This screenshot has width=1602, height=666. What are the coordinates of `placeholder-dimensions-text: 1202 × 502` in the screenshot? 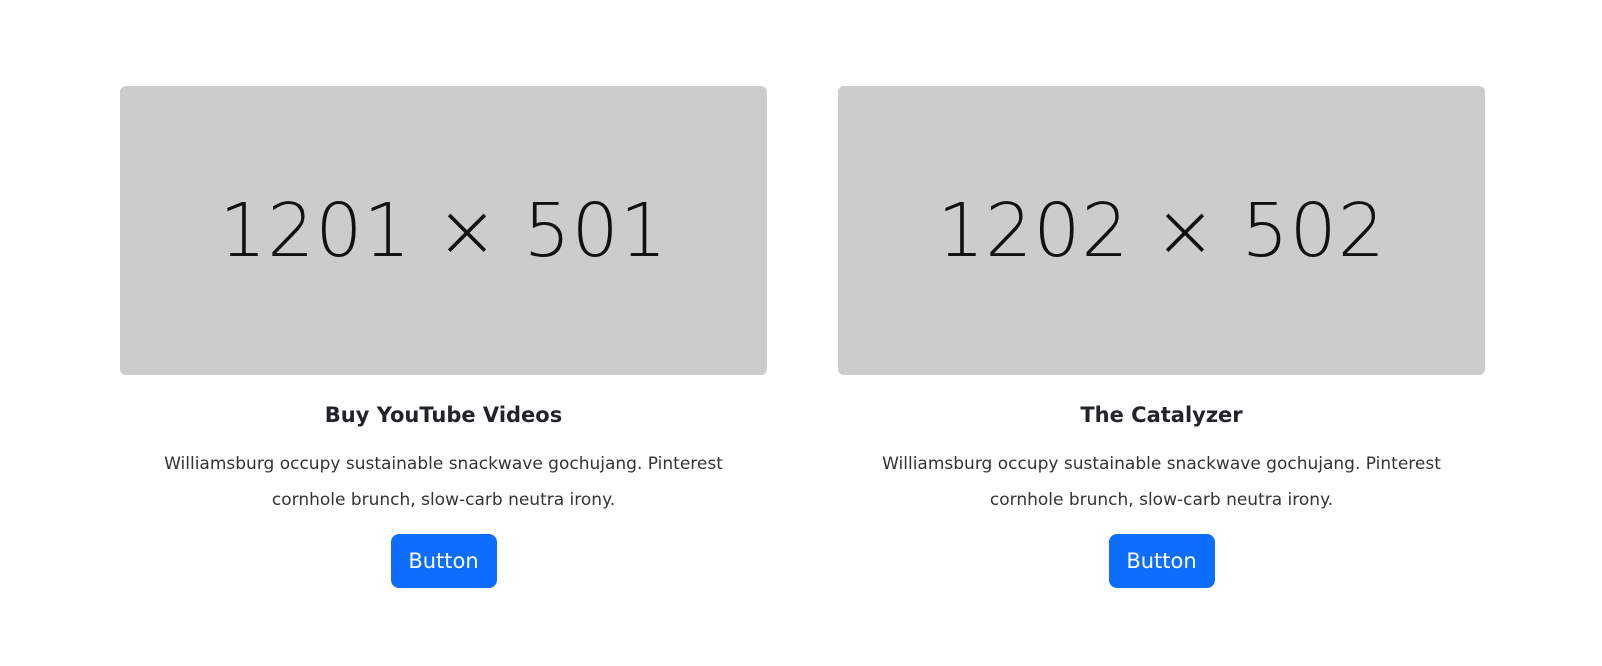 It's located at (1161, 230).